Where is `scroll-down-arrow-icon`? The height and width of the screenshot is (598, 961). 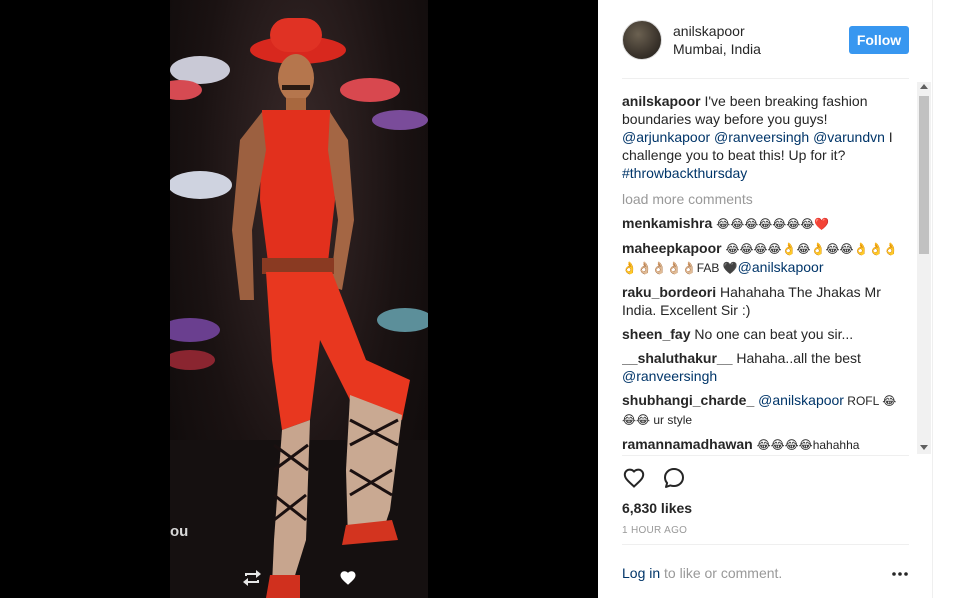
scroll-down-arrow-icon is located at coordinates (924, 447).